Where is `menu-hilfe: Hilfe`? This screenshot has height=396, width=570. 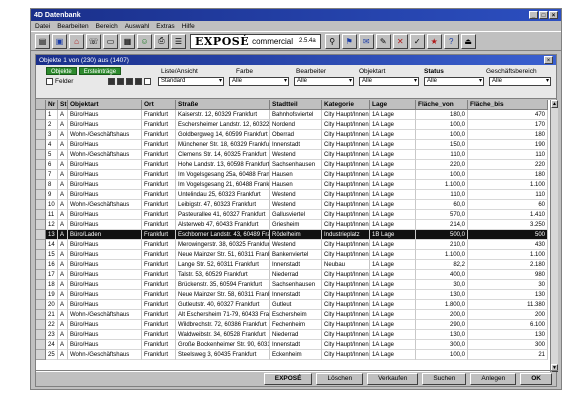 menu-hilfe: Hilfe is located at coordinates (188, 26).